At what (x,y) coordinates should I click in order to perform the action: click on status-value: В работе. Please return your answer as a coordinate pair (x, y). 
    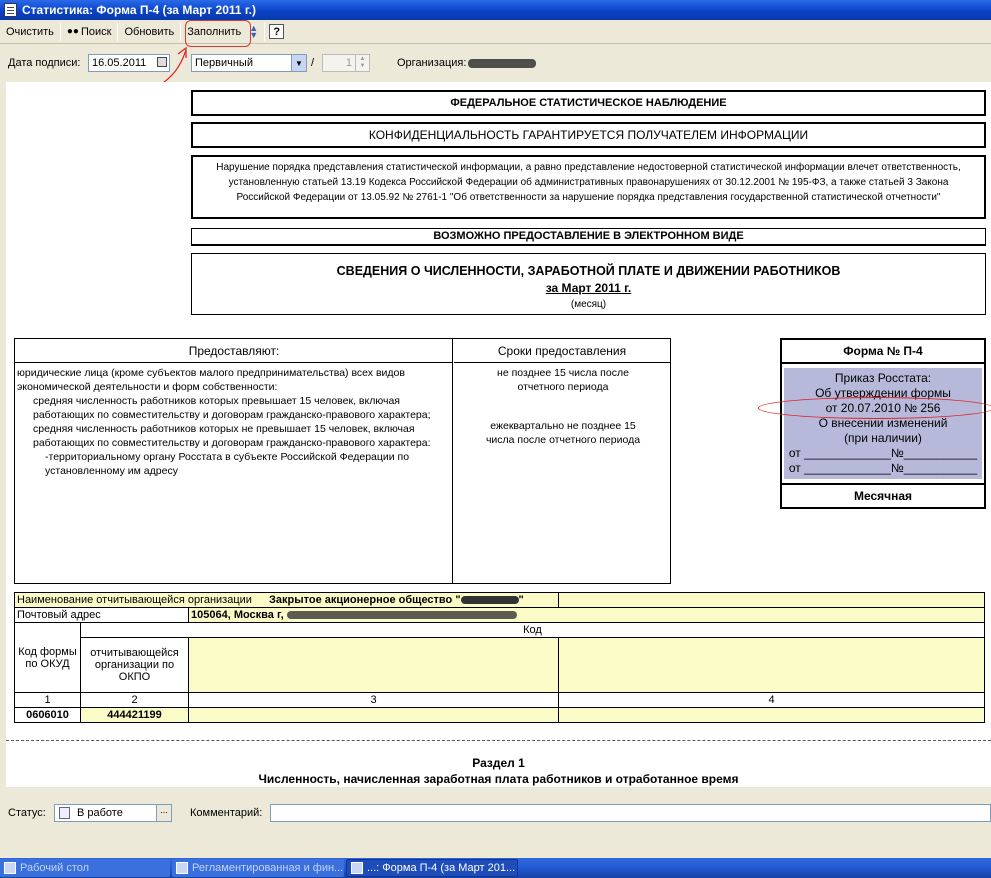
    Looking at the image, I should click on (100, 813).